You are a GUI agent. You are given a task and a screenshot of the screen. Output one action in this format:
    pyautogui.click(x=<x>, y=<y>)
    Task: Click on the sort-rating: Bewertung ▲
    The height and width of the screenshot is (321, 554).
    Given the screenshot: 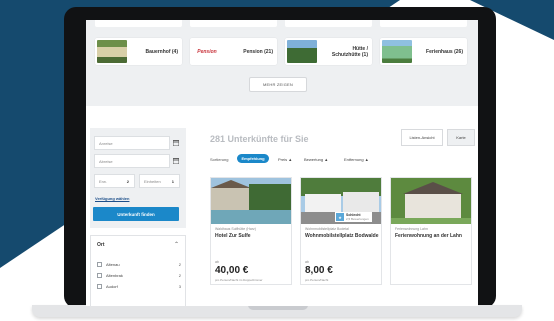 What is the action you would take?
    pyautogui.click(x=316, y=159)
    